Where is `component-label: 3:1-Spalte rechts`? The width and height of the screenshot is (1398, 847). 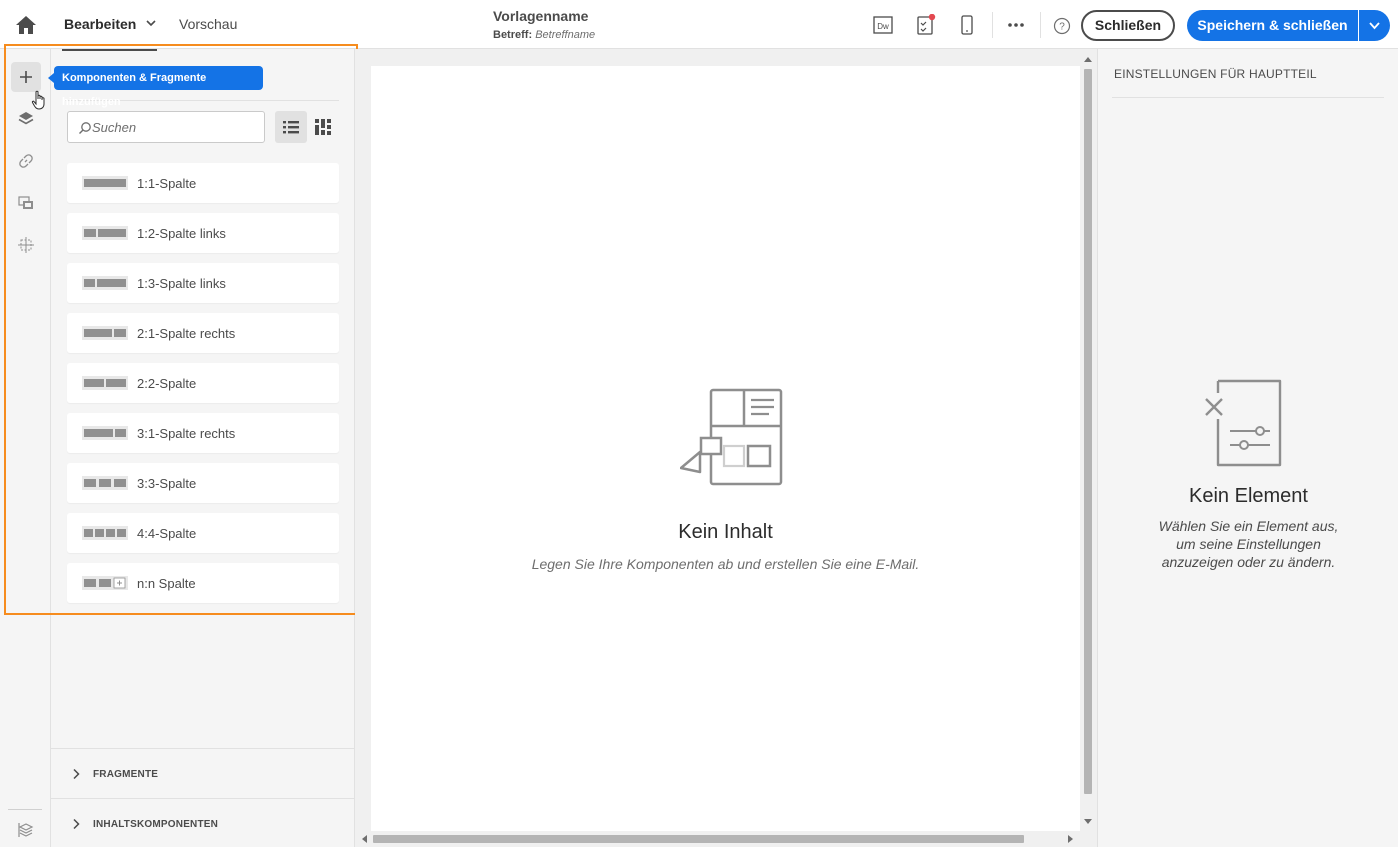
component-label: 3:1-Spalte rechts is located at coordinates (186, 433).